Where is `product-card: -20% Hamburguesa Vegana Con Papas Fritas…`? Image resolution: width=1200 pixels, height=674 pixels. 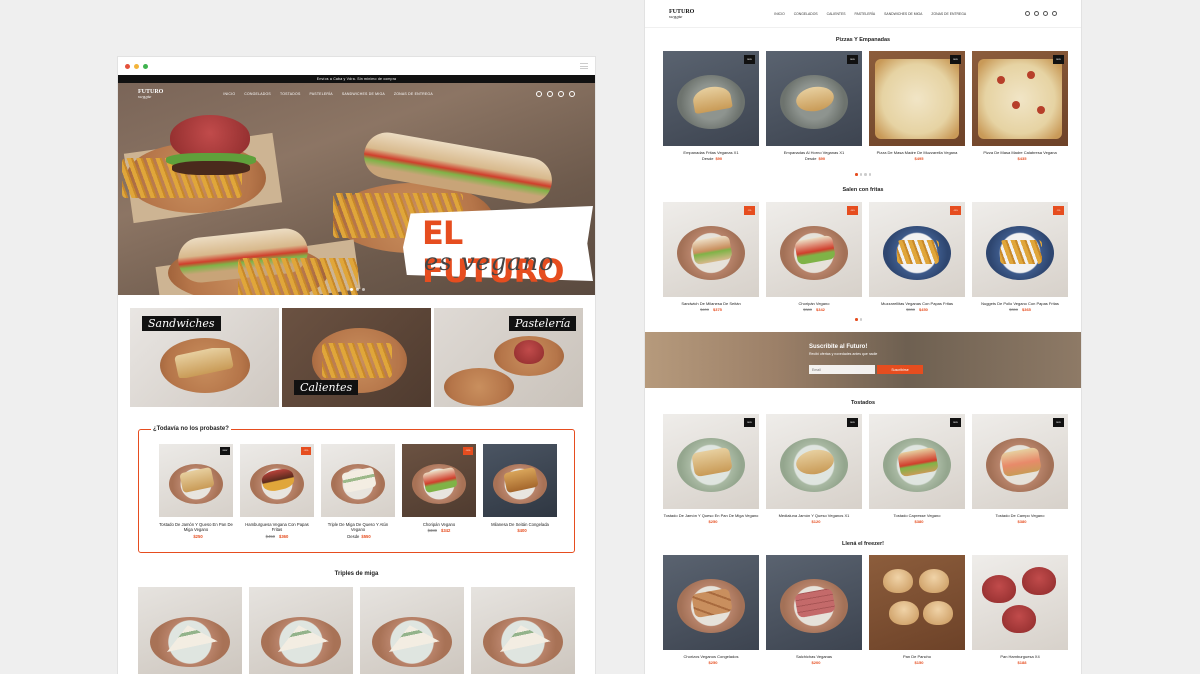 product-card: -20% Hamburguesa Vegana Con Papas Fritas… is located at coordinates (277, 491).